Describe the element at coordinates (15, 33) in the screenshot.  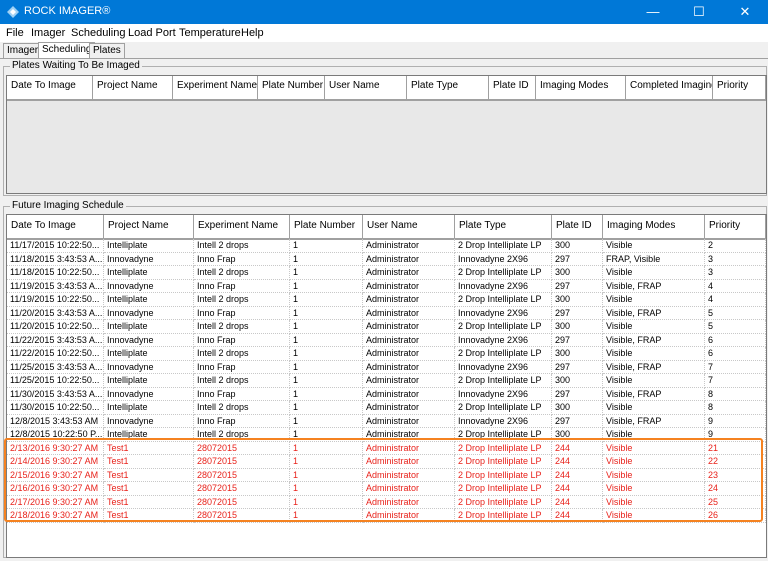
I see `menu-file: File` at that location.